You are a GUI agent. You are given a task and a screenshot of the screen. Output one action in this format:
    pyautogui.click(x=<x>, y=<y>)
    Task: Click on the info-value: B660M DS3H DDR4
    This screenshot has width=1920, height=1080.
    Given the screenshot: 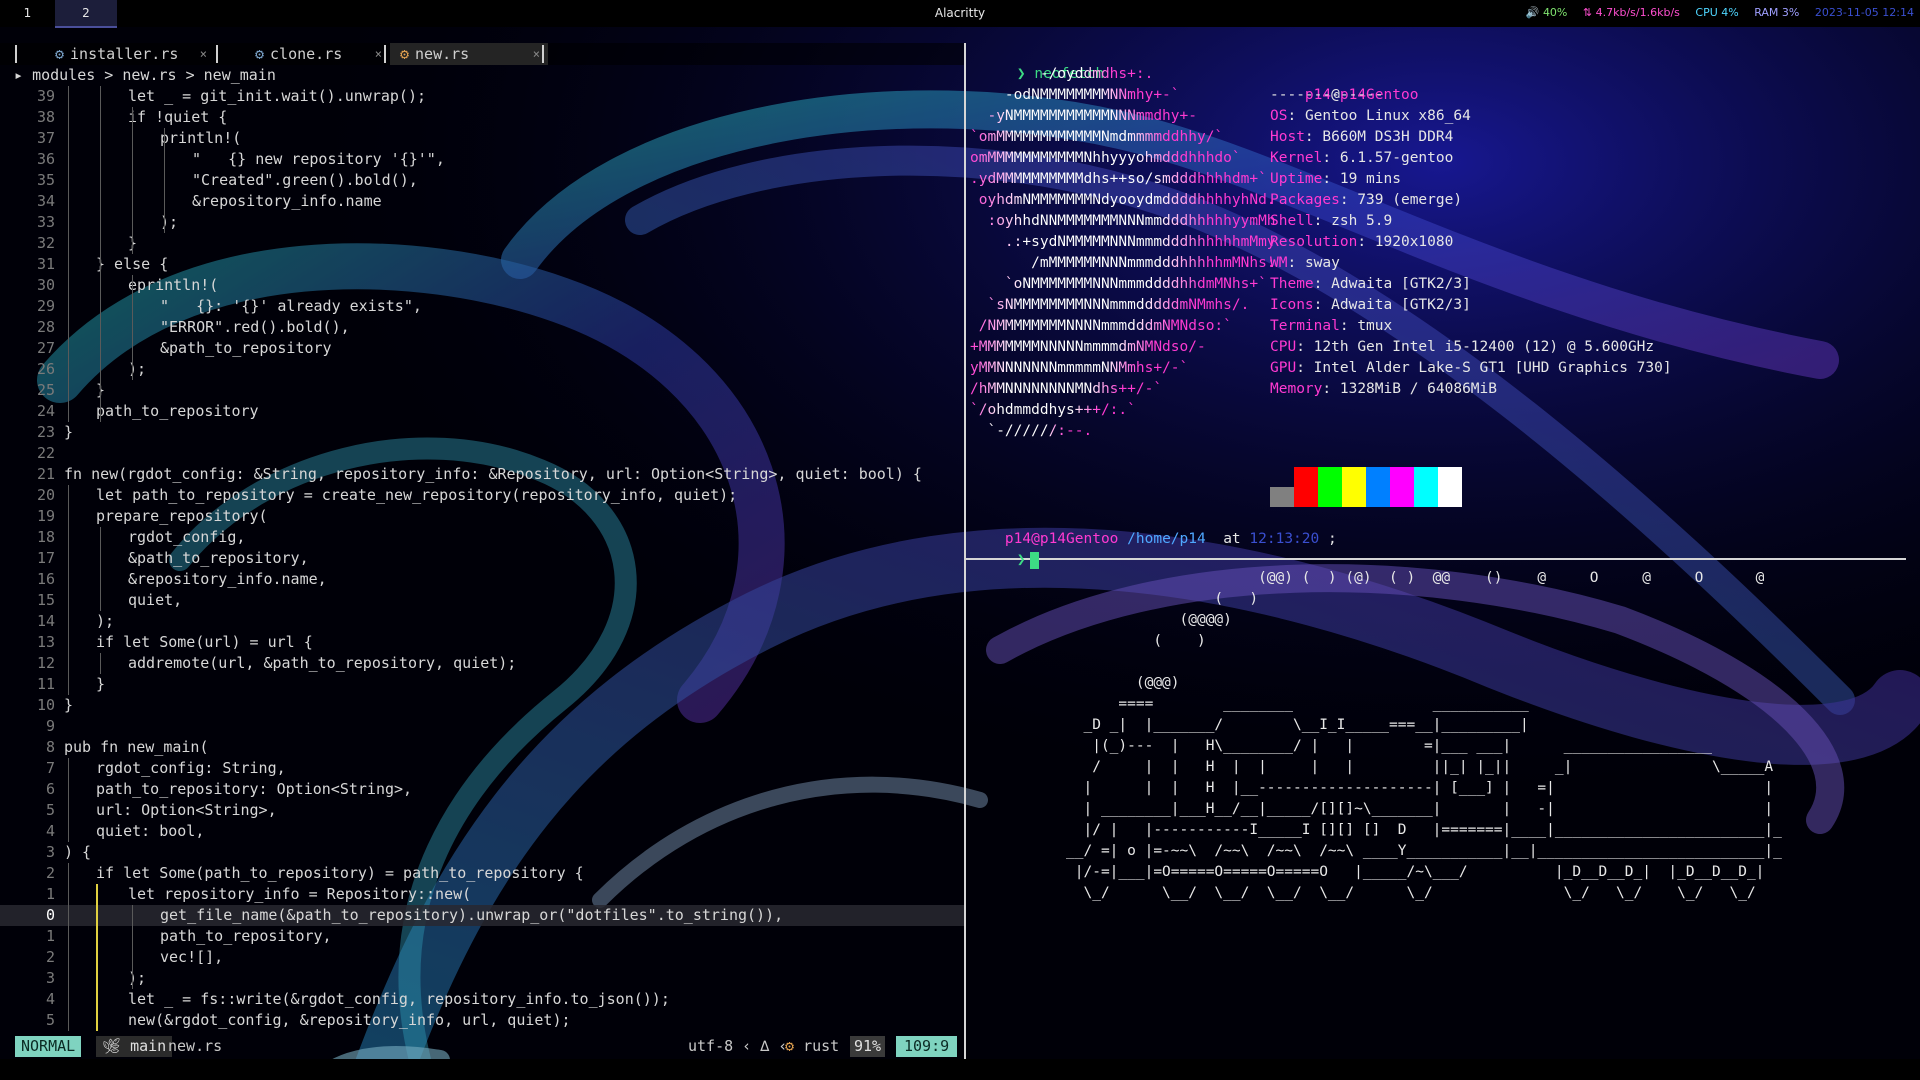 What is the action you would take?
    pyautogui.click(x=1388, y=137)
    